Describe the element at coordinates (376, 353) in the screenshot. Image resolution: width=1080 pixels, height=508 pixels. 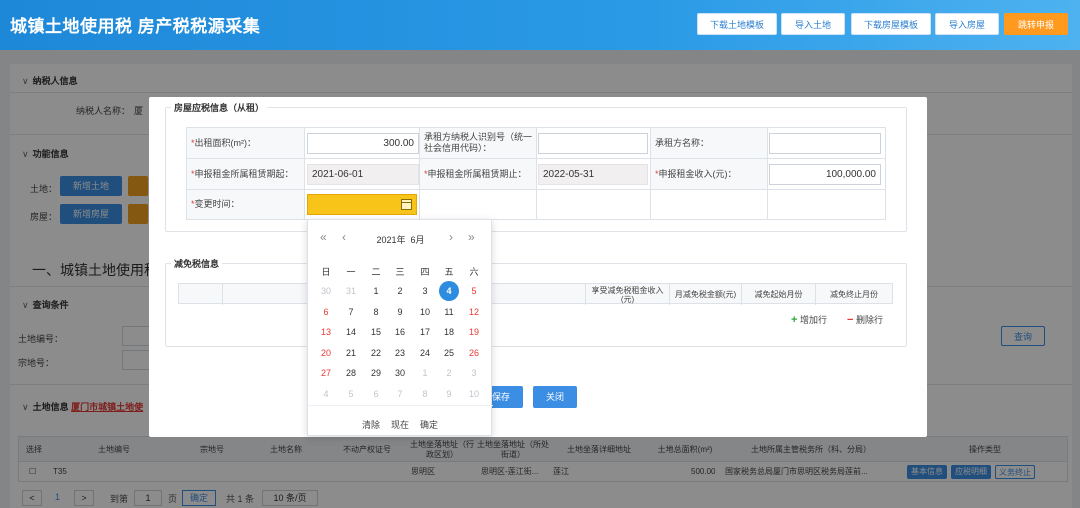
I see `calendar-day: 22` at that location.